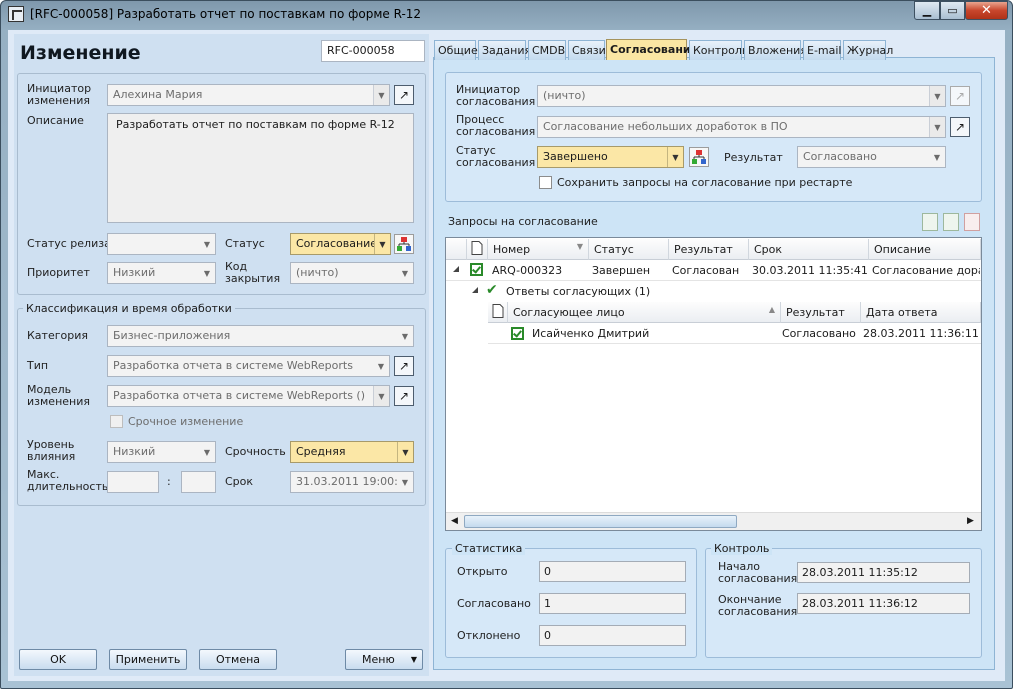 The width and height of the screenshot is (1013, 689). What do you see at coordinates (986, 10) in the screenshot?
I see `close-button: ✕` at bounding box center [986, 10].